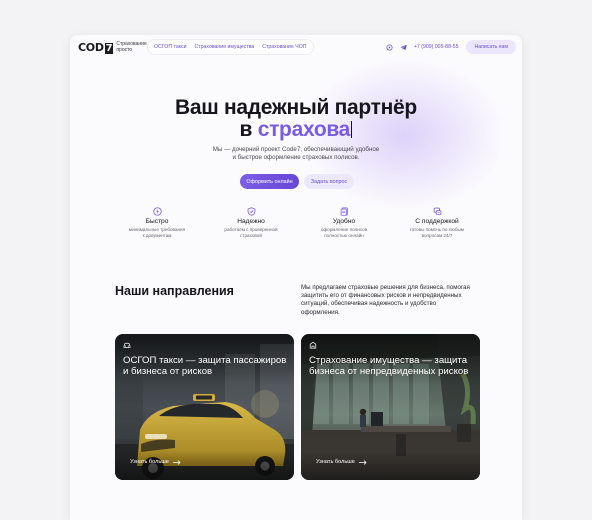 Image resolution: width=592 pixels, height=520 pixels. What do you see at coordinates (157, 211) in the screenshot?
I see `lightning-icon` at bounding box center [157, 211].